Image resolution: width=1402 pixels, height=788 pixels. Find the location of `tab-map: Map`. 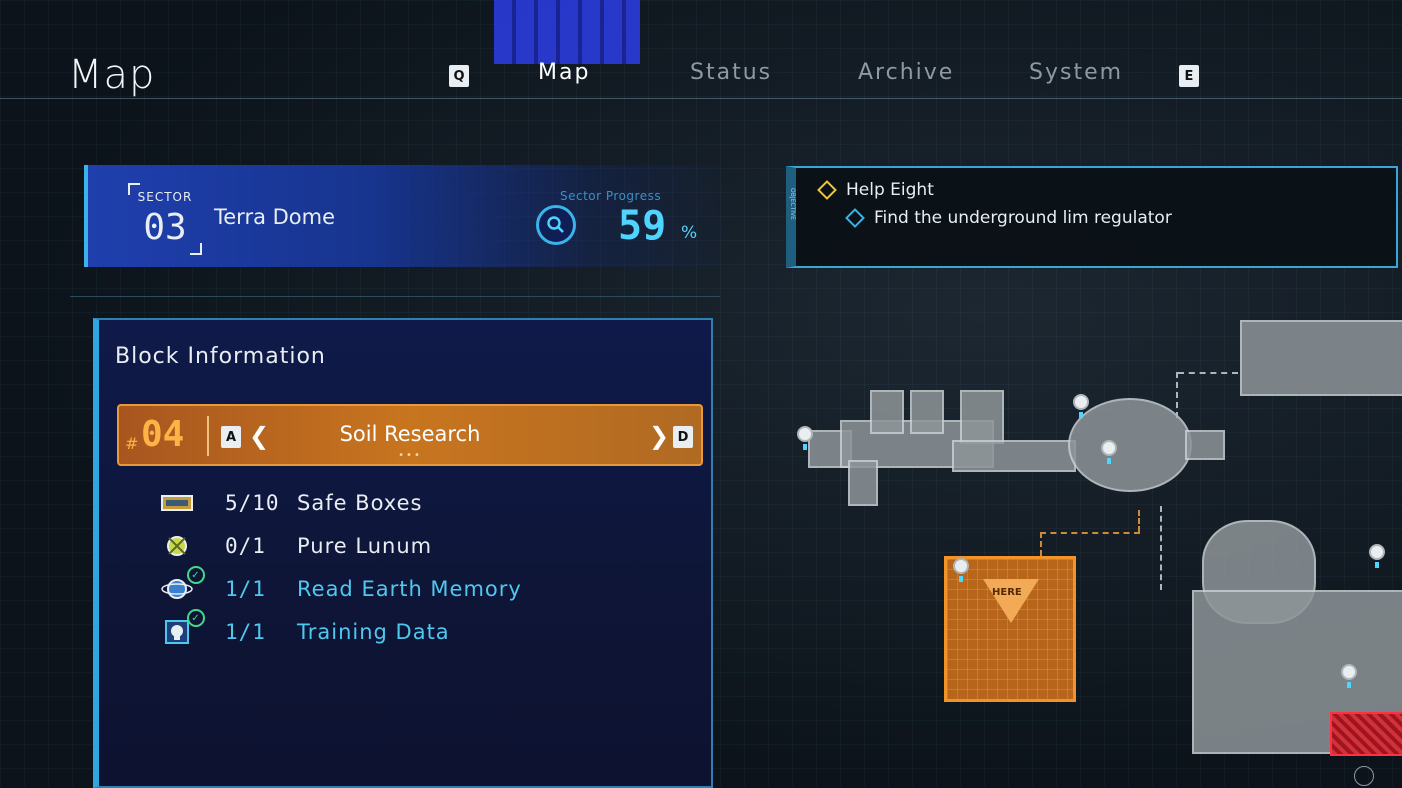

tab-map: Map is located at coordinates (564, 72).